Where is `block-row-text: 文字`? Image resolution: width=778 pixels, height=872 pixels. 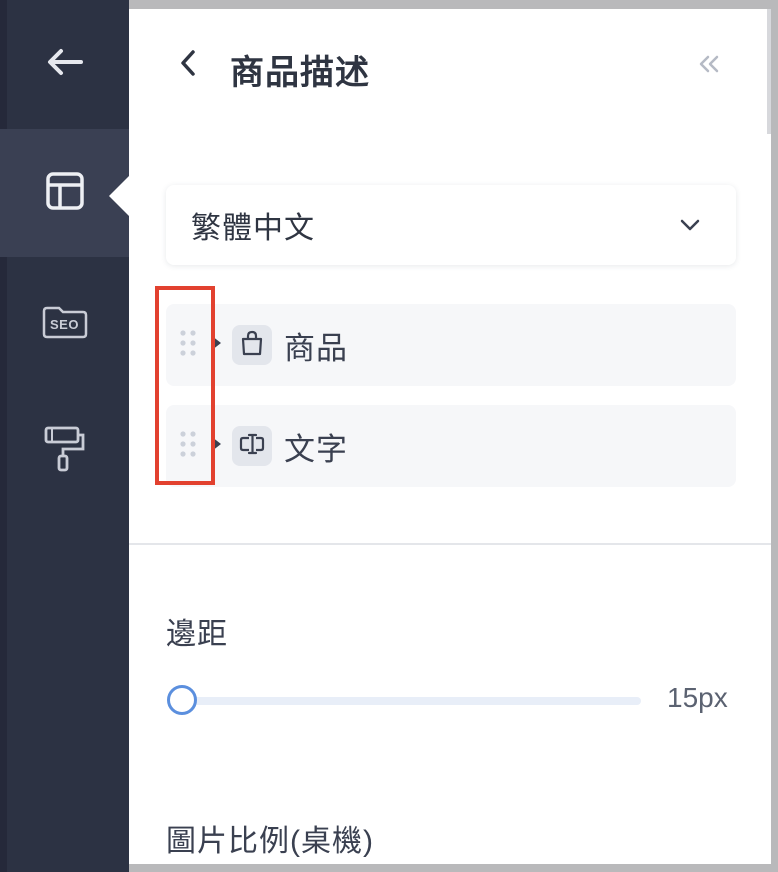
block-row-text: 文字 is located at coordinates (451, 446).